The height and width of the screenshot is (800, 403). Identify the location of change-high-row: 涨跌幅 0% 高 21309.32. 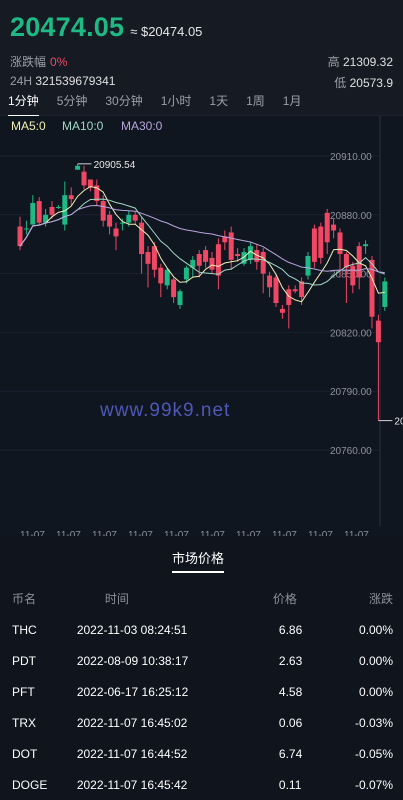
(201, 61).